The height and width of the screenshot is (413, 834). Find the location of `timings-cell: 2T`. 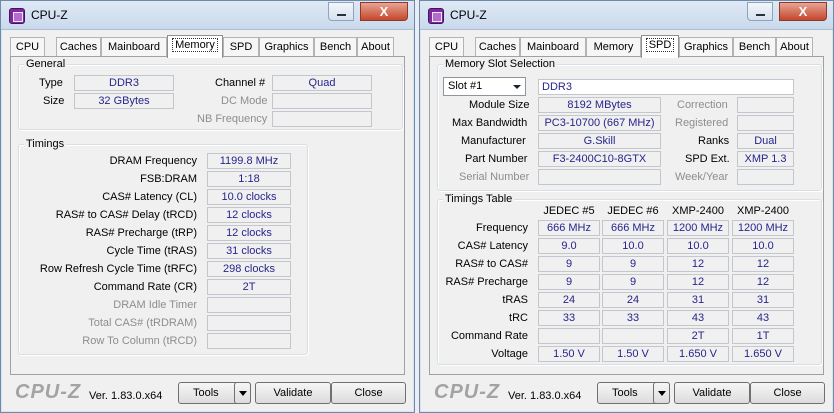

timings-cell: 2T is located at coordinates (698, 336).